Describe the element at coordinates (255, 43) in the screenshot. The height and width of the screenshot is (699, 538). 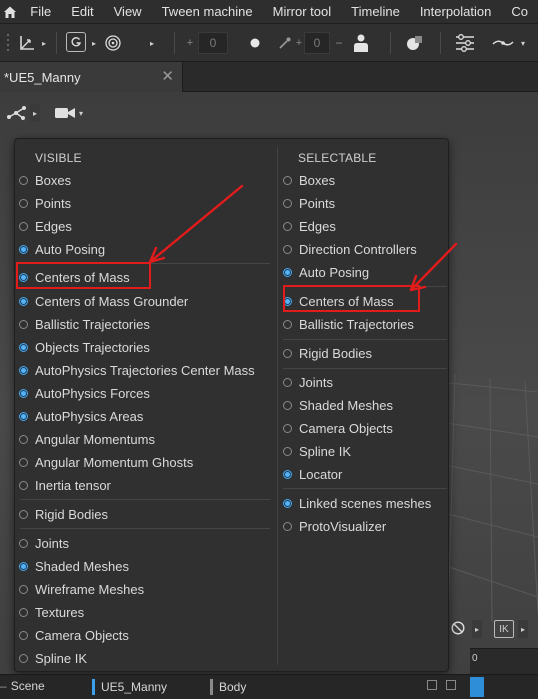
I see `dot-icon` at that location.